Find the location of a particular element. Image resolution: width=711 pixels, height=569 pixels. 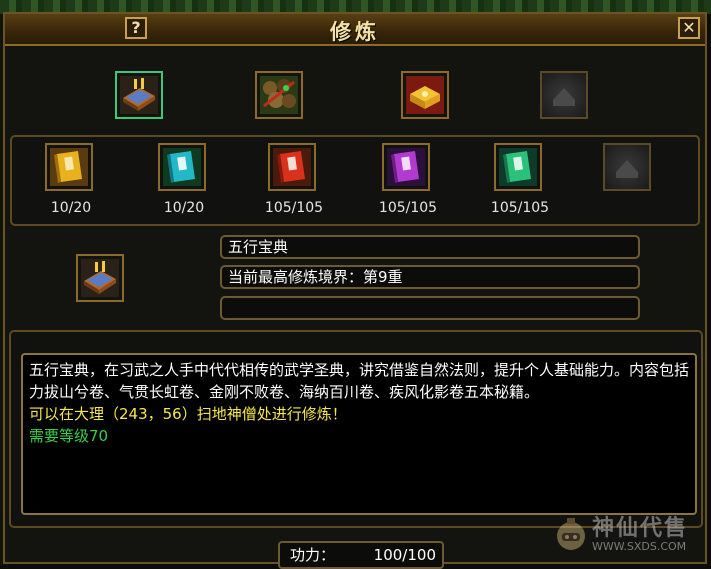

window-title: 修炼 is located at coordinates (355, 31).